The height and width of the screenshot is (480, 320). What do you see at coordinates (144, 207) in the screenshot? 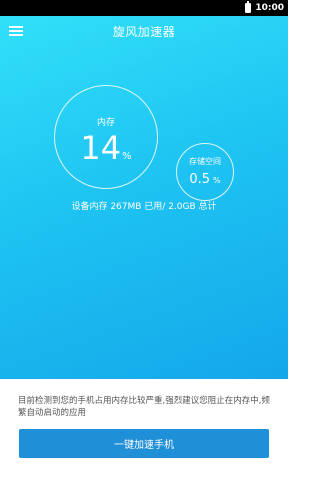
I see `device-memory-text: 设备内存 267MB 已用/ 2.0GB 总计` at bounding box center [144, 207].